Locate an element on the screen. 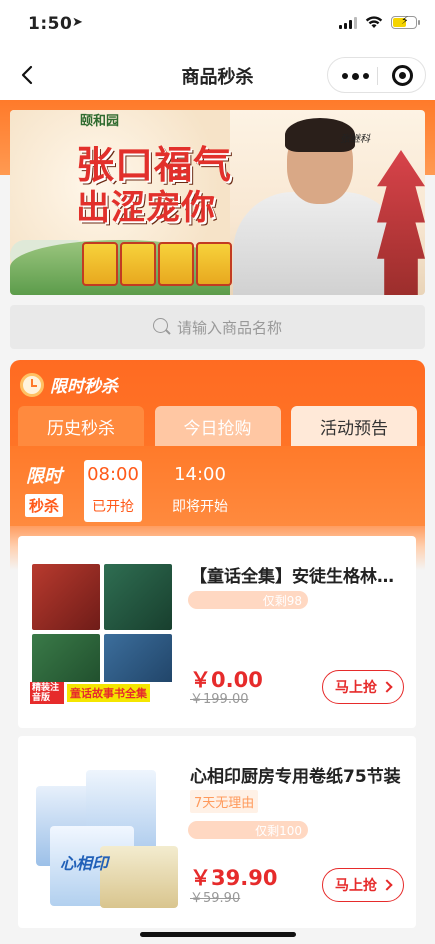  stock-badge: 仅剩98 is located at coordinates (248, 600).